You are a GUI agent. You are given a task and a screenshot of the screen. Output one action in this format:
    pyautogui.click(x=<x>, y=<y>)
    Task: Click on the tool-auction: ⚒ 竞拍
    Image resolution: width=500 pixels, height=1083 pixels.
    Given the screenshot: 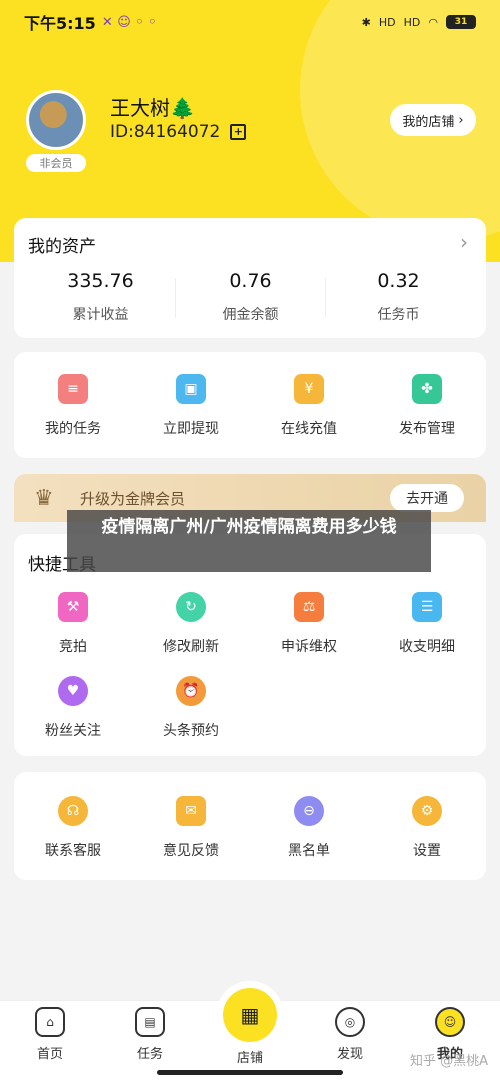 What is the action you would take?
    pyautogui.click(x=73, y=624)
    